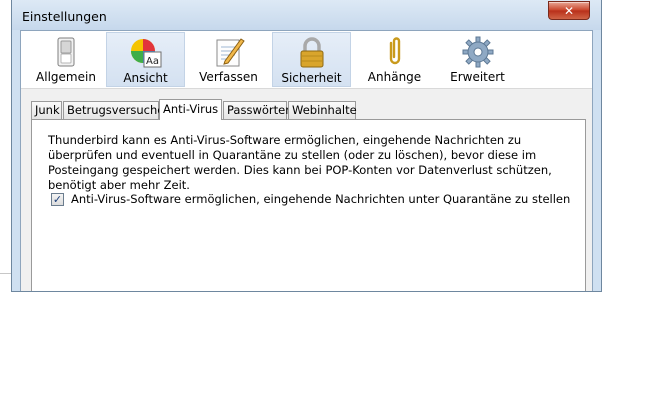 This screenshot has width=655, height=410. I want to click on pane-label-sicherheit: Sicherheit, so click(311, 78).